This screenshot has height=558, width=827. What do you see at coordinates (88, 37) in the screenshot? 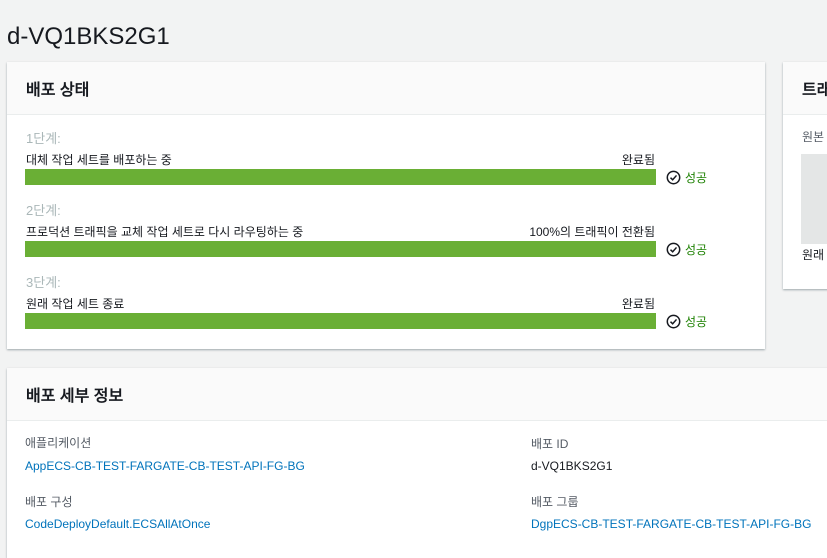
I see `page-title: d-VQ1BKS2G1` at bounding box center [88, 37].